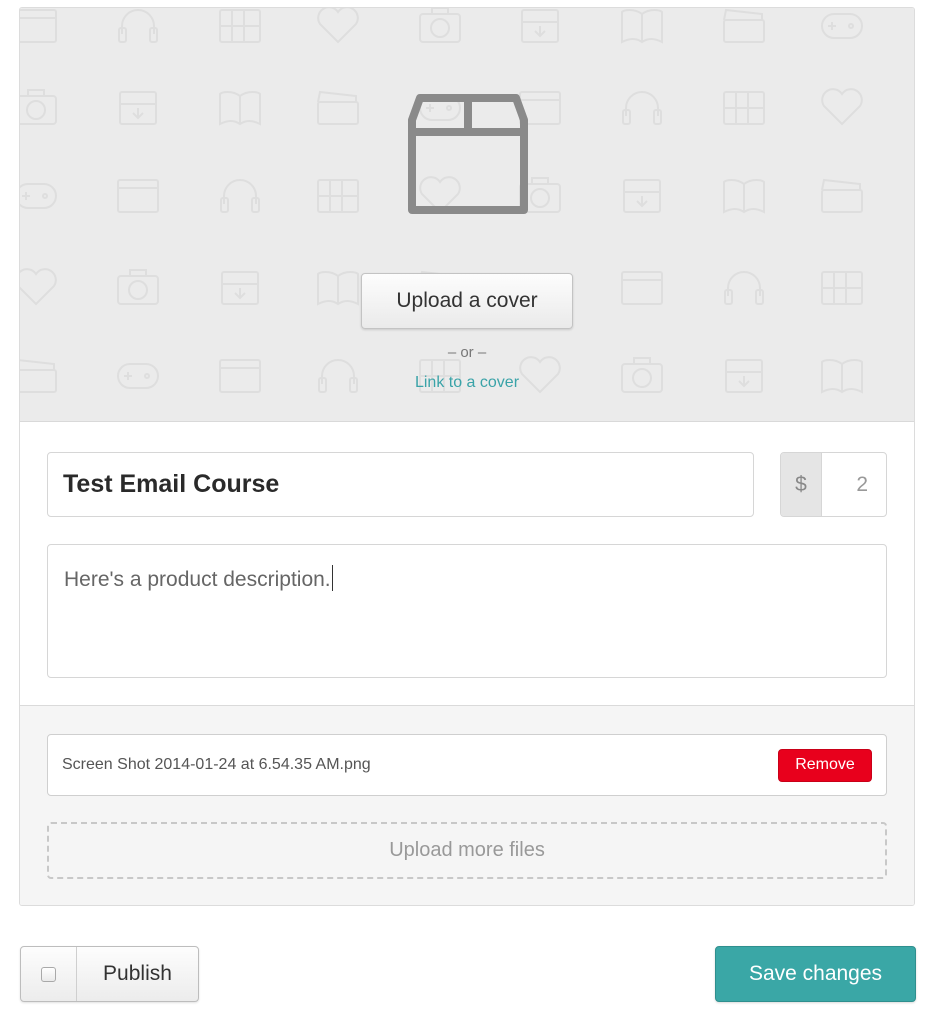 This screenshot has height=1024, width=928. Describe the element at coordinates (216, 764) in the screenshot. I see `file-name: Screen Shot 2014-01-24 at 6.54.35 AM.png` at that location.